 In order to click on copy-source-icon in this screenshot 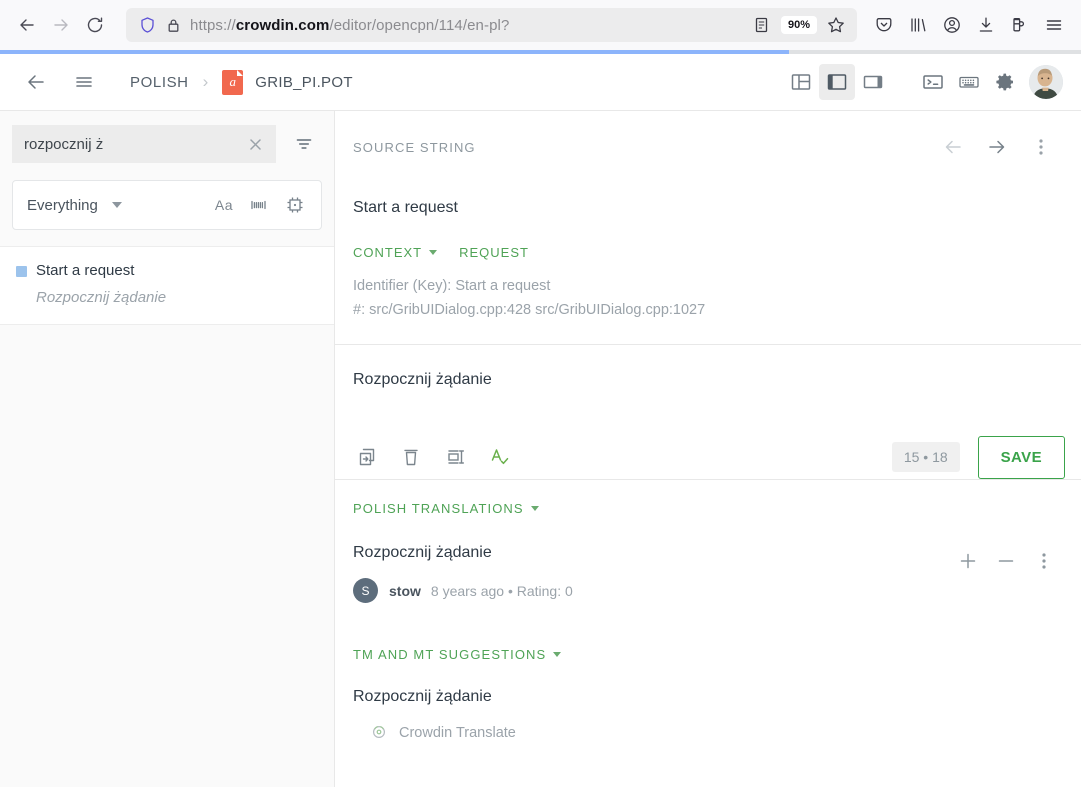, I will do `click(367, 457)`.